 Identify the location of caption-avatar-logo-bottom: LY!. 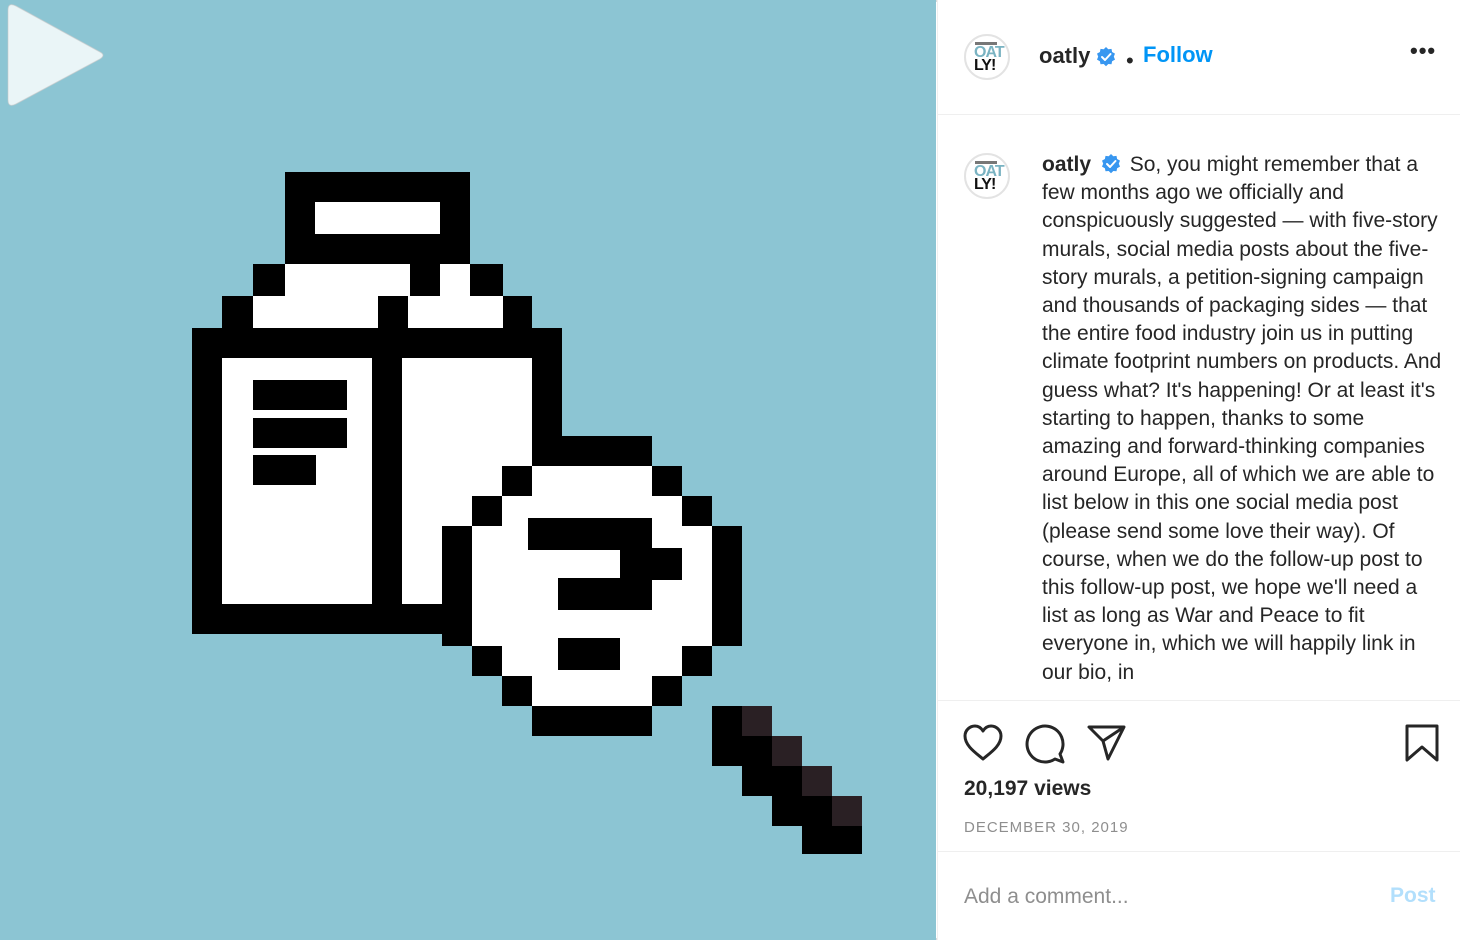
(985, 184).